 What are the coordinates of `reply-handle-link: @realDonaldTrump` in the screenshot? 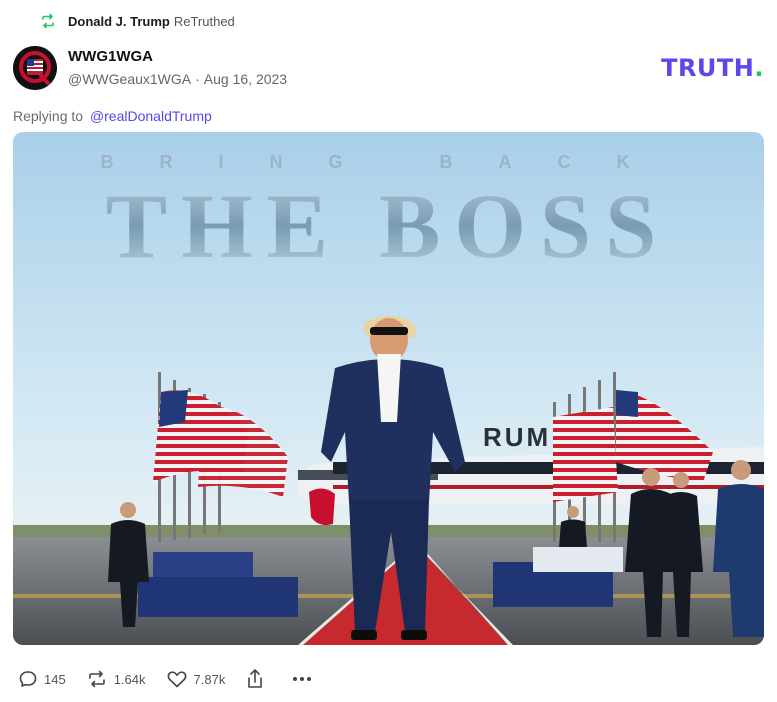 It's located at (151, 116).